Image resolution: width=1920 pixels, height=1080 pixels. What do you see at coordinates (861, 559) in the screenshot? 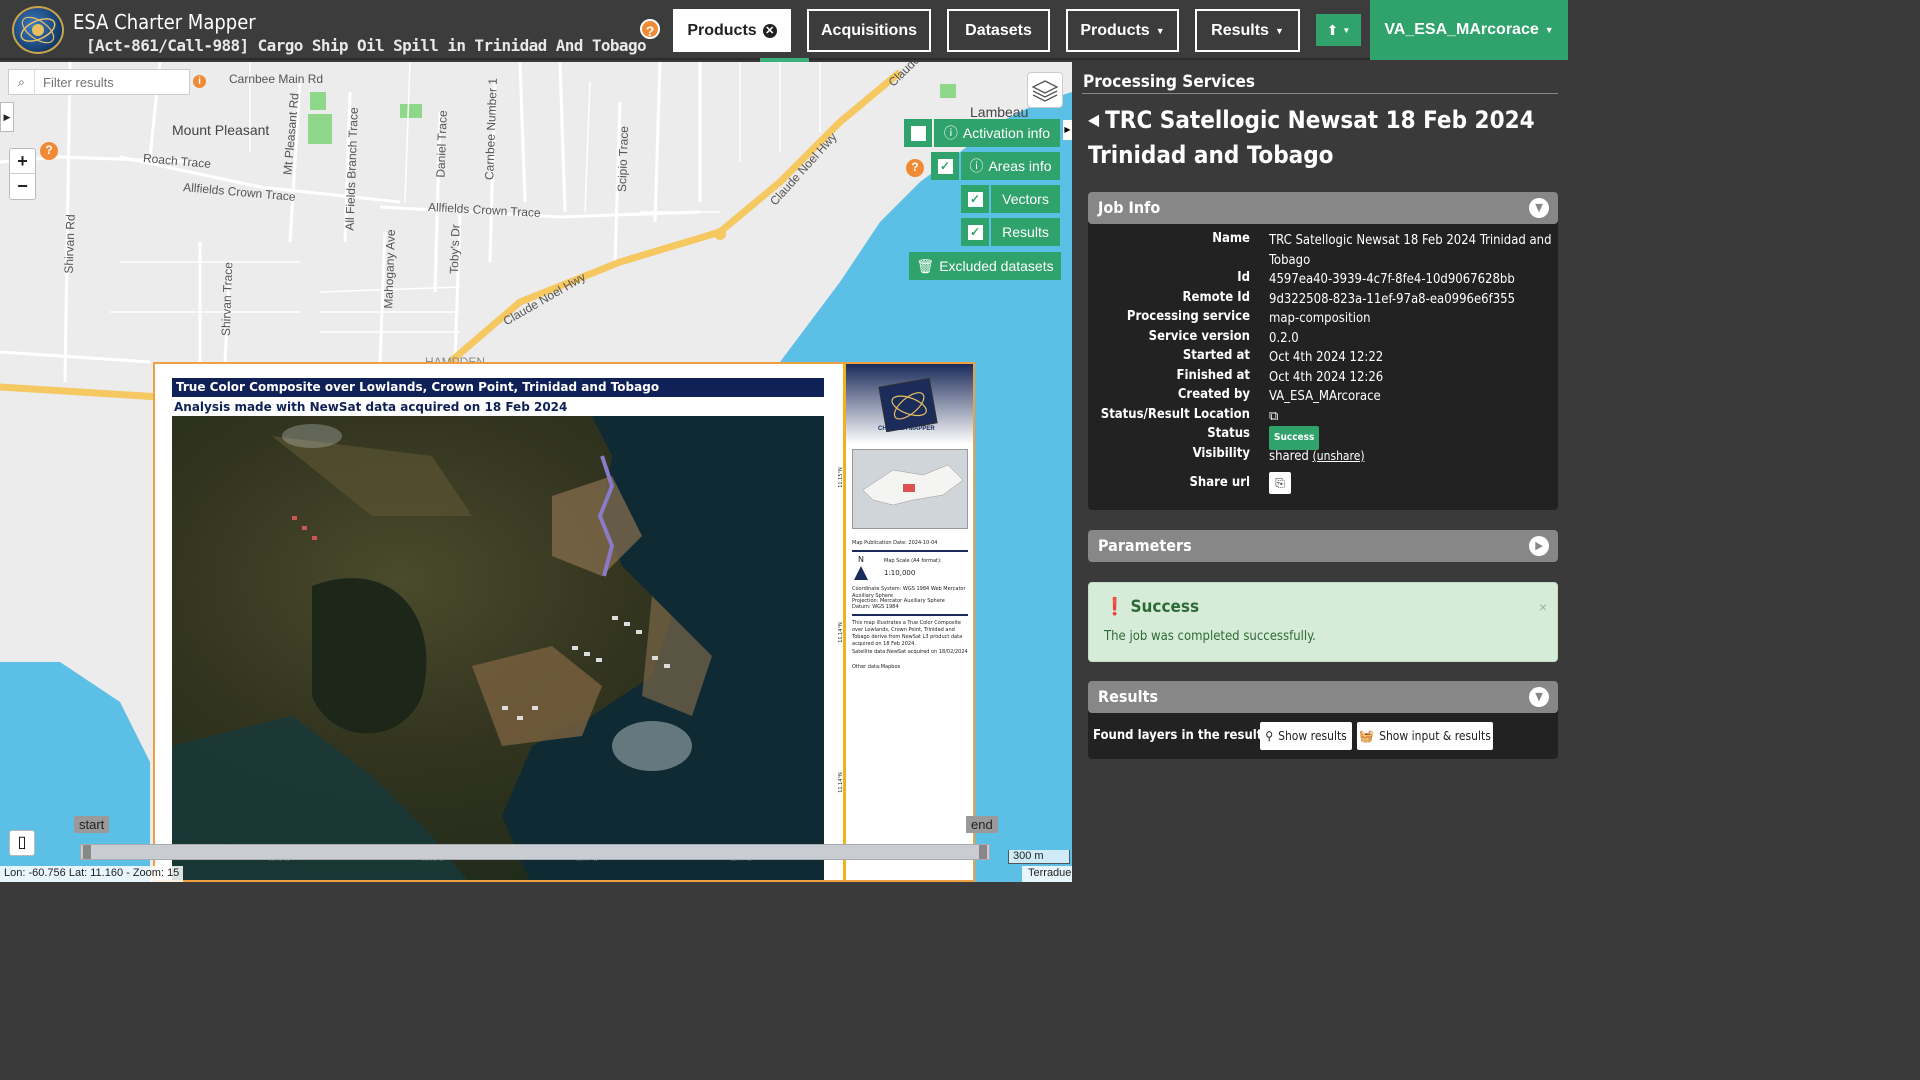
I see `north-label: N` at bounding box center [861, 559].